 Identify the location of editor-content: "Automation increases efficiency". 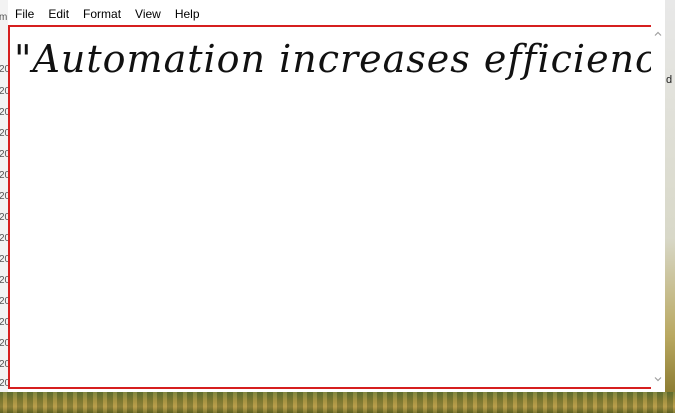
(333, 59).